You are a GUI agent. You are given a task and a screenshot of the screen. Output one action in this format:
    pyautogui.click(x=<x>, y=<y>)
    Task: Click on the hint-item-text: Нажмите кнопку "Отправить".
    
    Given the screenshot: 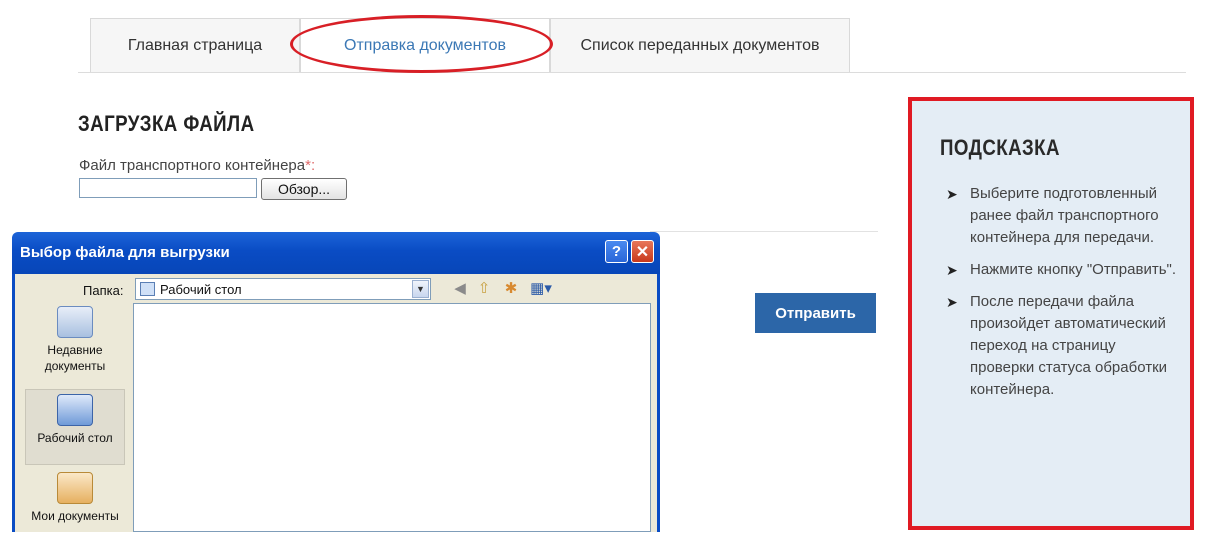 What is the action you would take?
    pyautogui.click(x=1073, y=269)
    